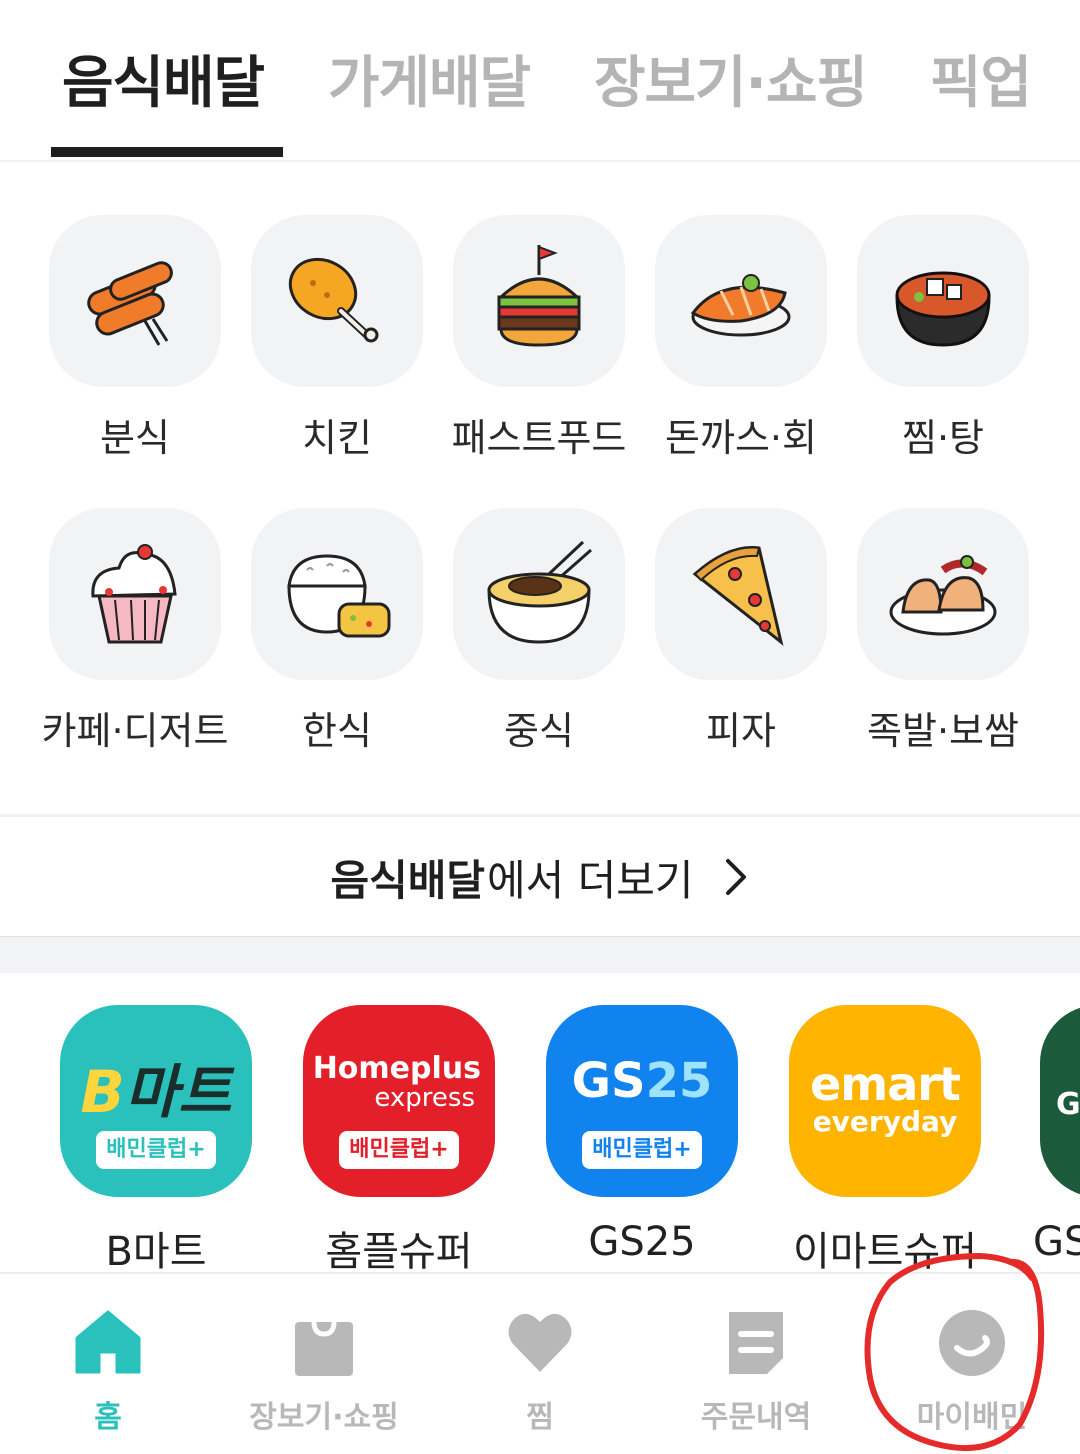 This screenshot has width=1080, height=1454. What do you see at coordinates (135, 438) in the screenshot?
I see `category-label: 분식` at bounding box center [135, 438].